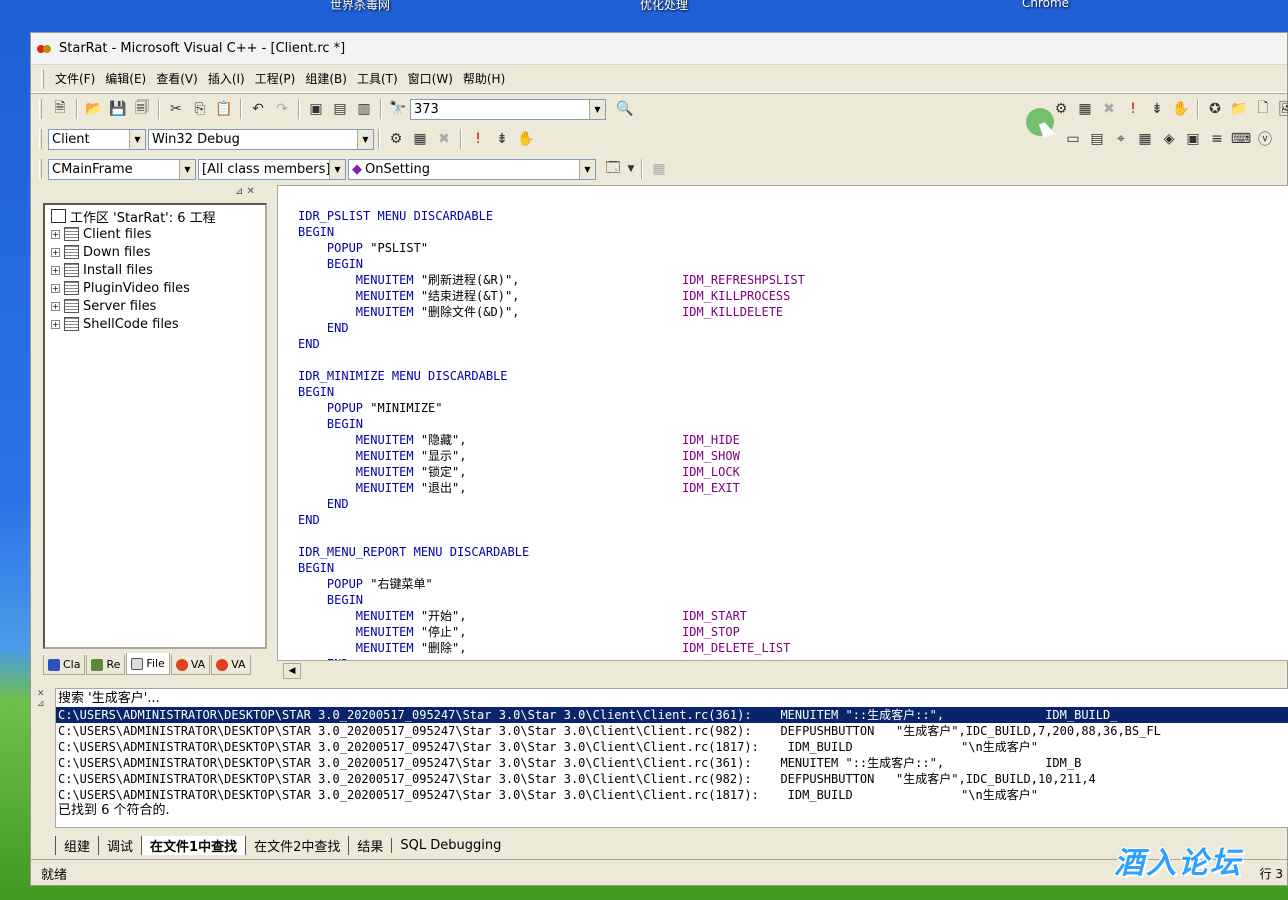  What do you see at coordinates (1145, 139) in the screenshot?
I see `bitmap-icon: ▦` at bounding box center [1145, 139].